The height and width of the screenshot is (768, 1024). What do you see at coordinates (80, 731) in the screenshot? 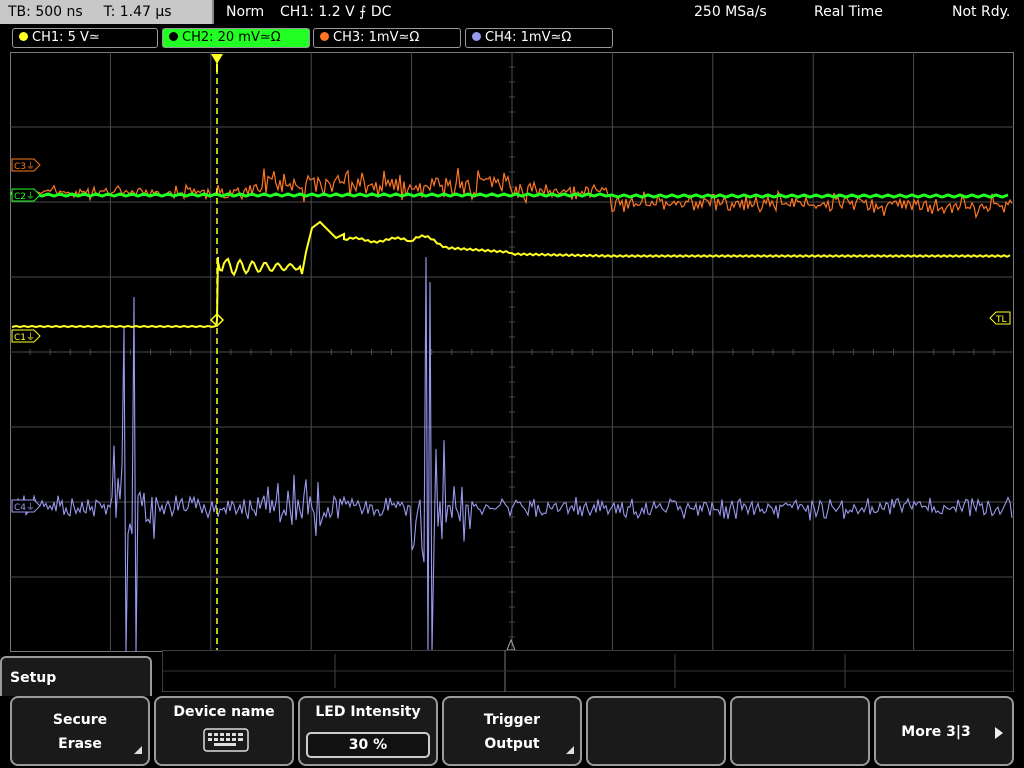
I see `secure-erase-button: Secure Erase` at bounding box center [80, 731].